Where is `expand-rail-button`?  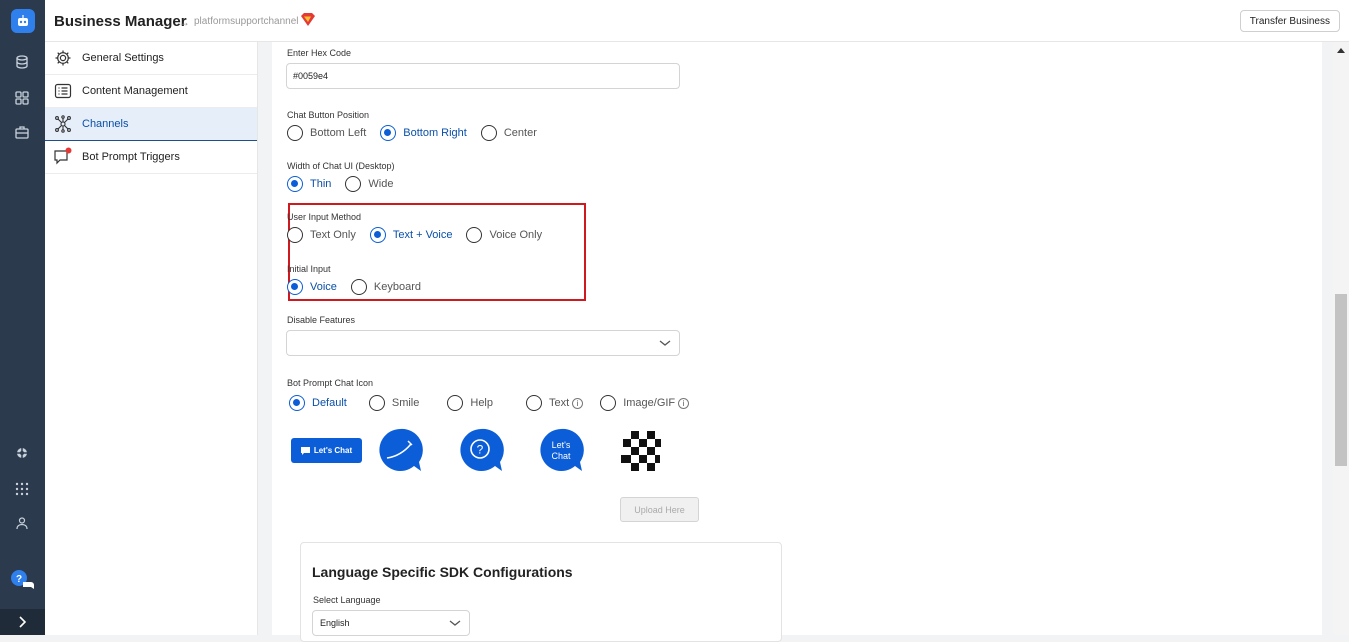 expand-rail-button is located at coordinates (22, 622).